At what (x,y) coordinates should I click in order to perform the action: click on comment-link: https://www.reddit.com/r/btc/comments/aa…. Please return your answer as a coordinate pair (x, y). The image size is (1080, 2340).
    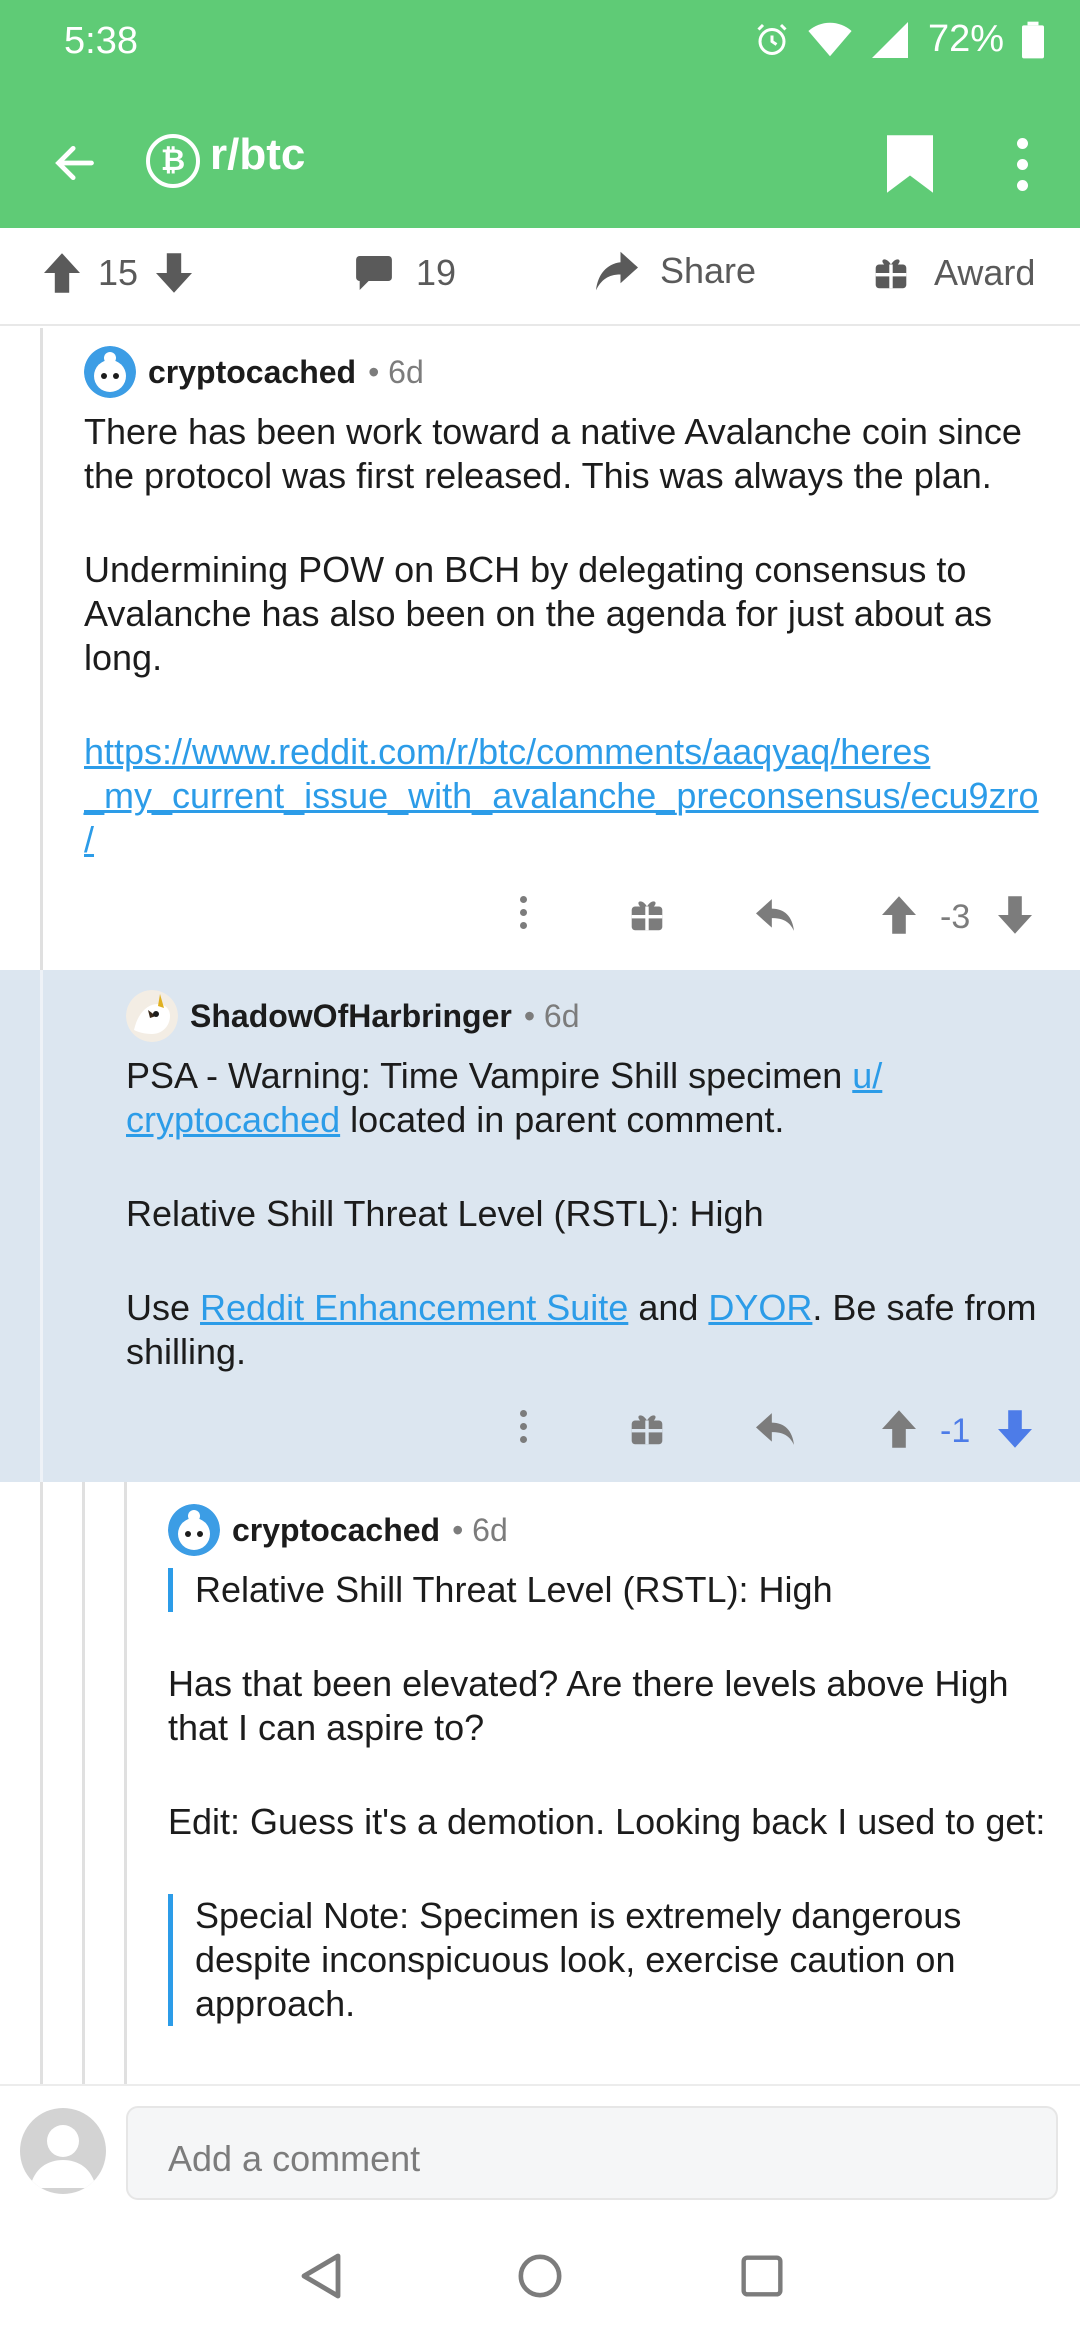
    Looking at the image, I should click on (574, 796).